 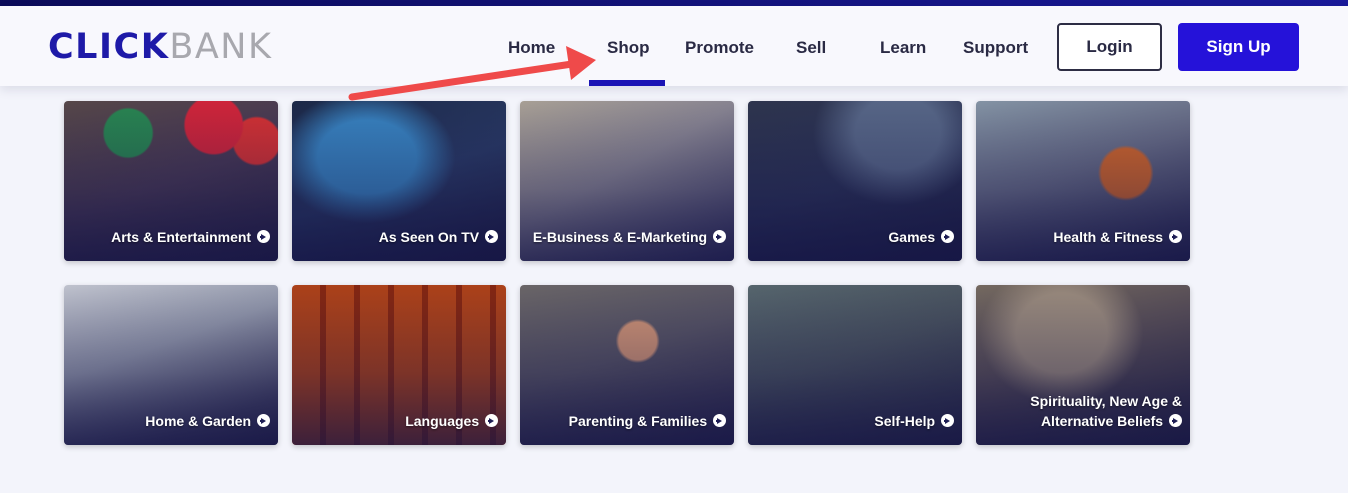 I want to click on signup-button: Sign Up, so click(x=1238, y=47).